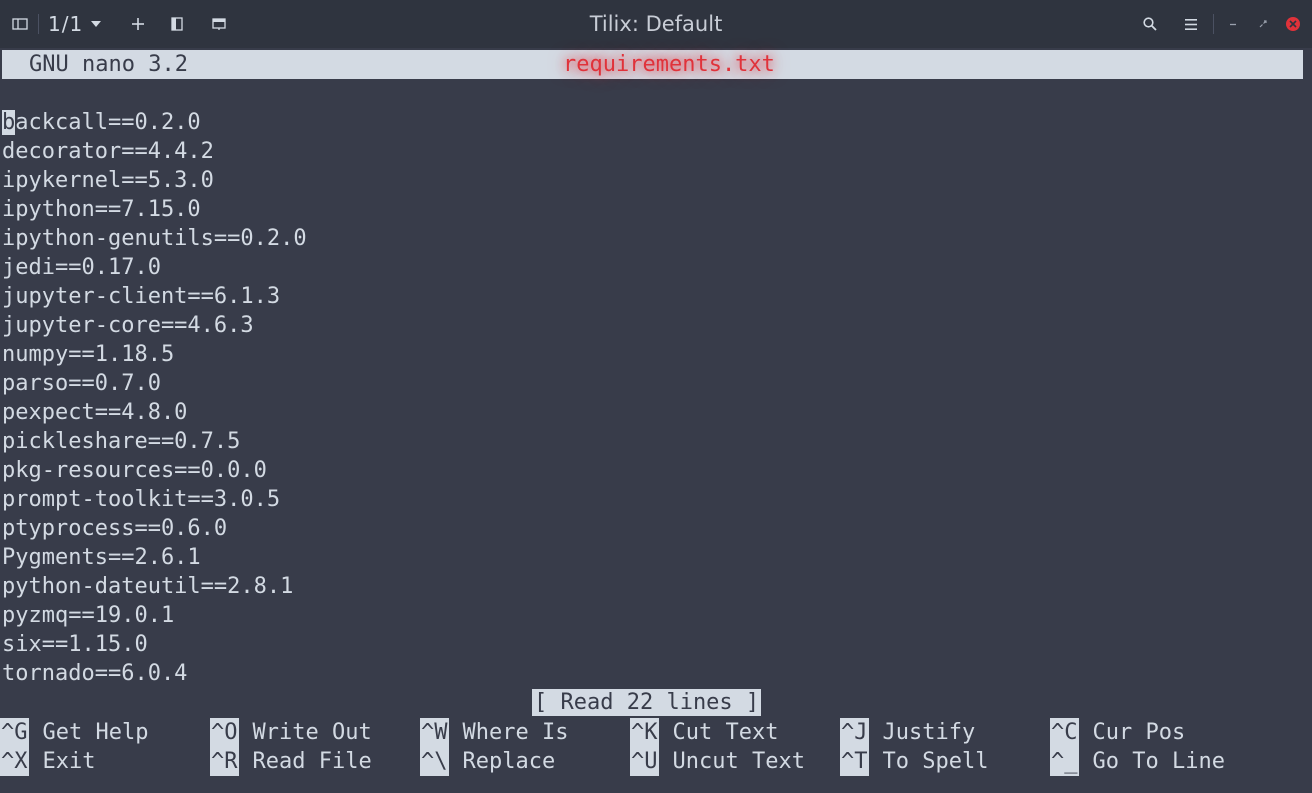 This screenshot has width=1312, height=793. What do you see at coordinates (75, 644) in the screenshot?
I see `editor-line-text: six==1.15.0` at bounding box center [75, 644].